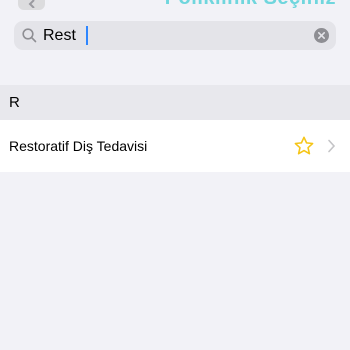 This screenshot has height=350, width=350. I want to click on star-outline-icon, so click(304, 146).